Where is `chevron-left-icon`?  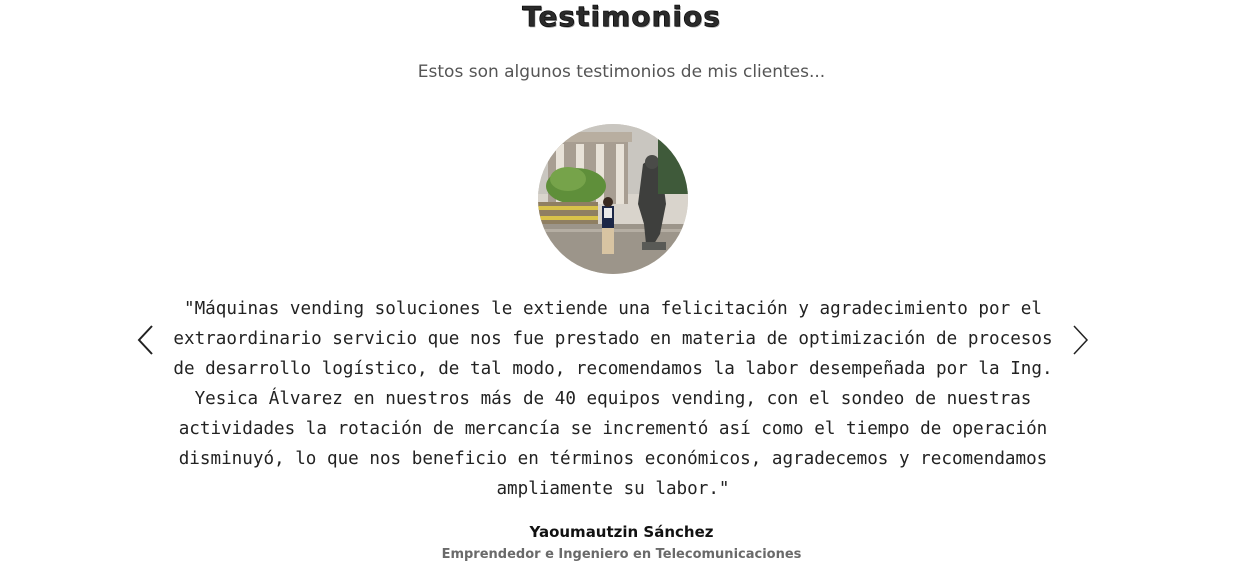
chevron-left-icon is located at coordinates (145, 340).